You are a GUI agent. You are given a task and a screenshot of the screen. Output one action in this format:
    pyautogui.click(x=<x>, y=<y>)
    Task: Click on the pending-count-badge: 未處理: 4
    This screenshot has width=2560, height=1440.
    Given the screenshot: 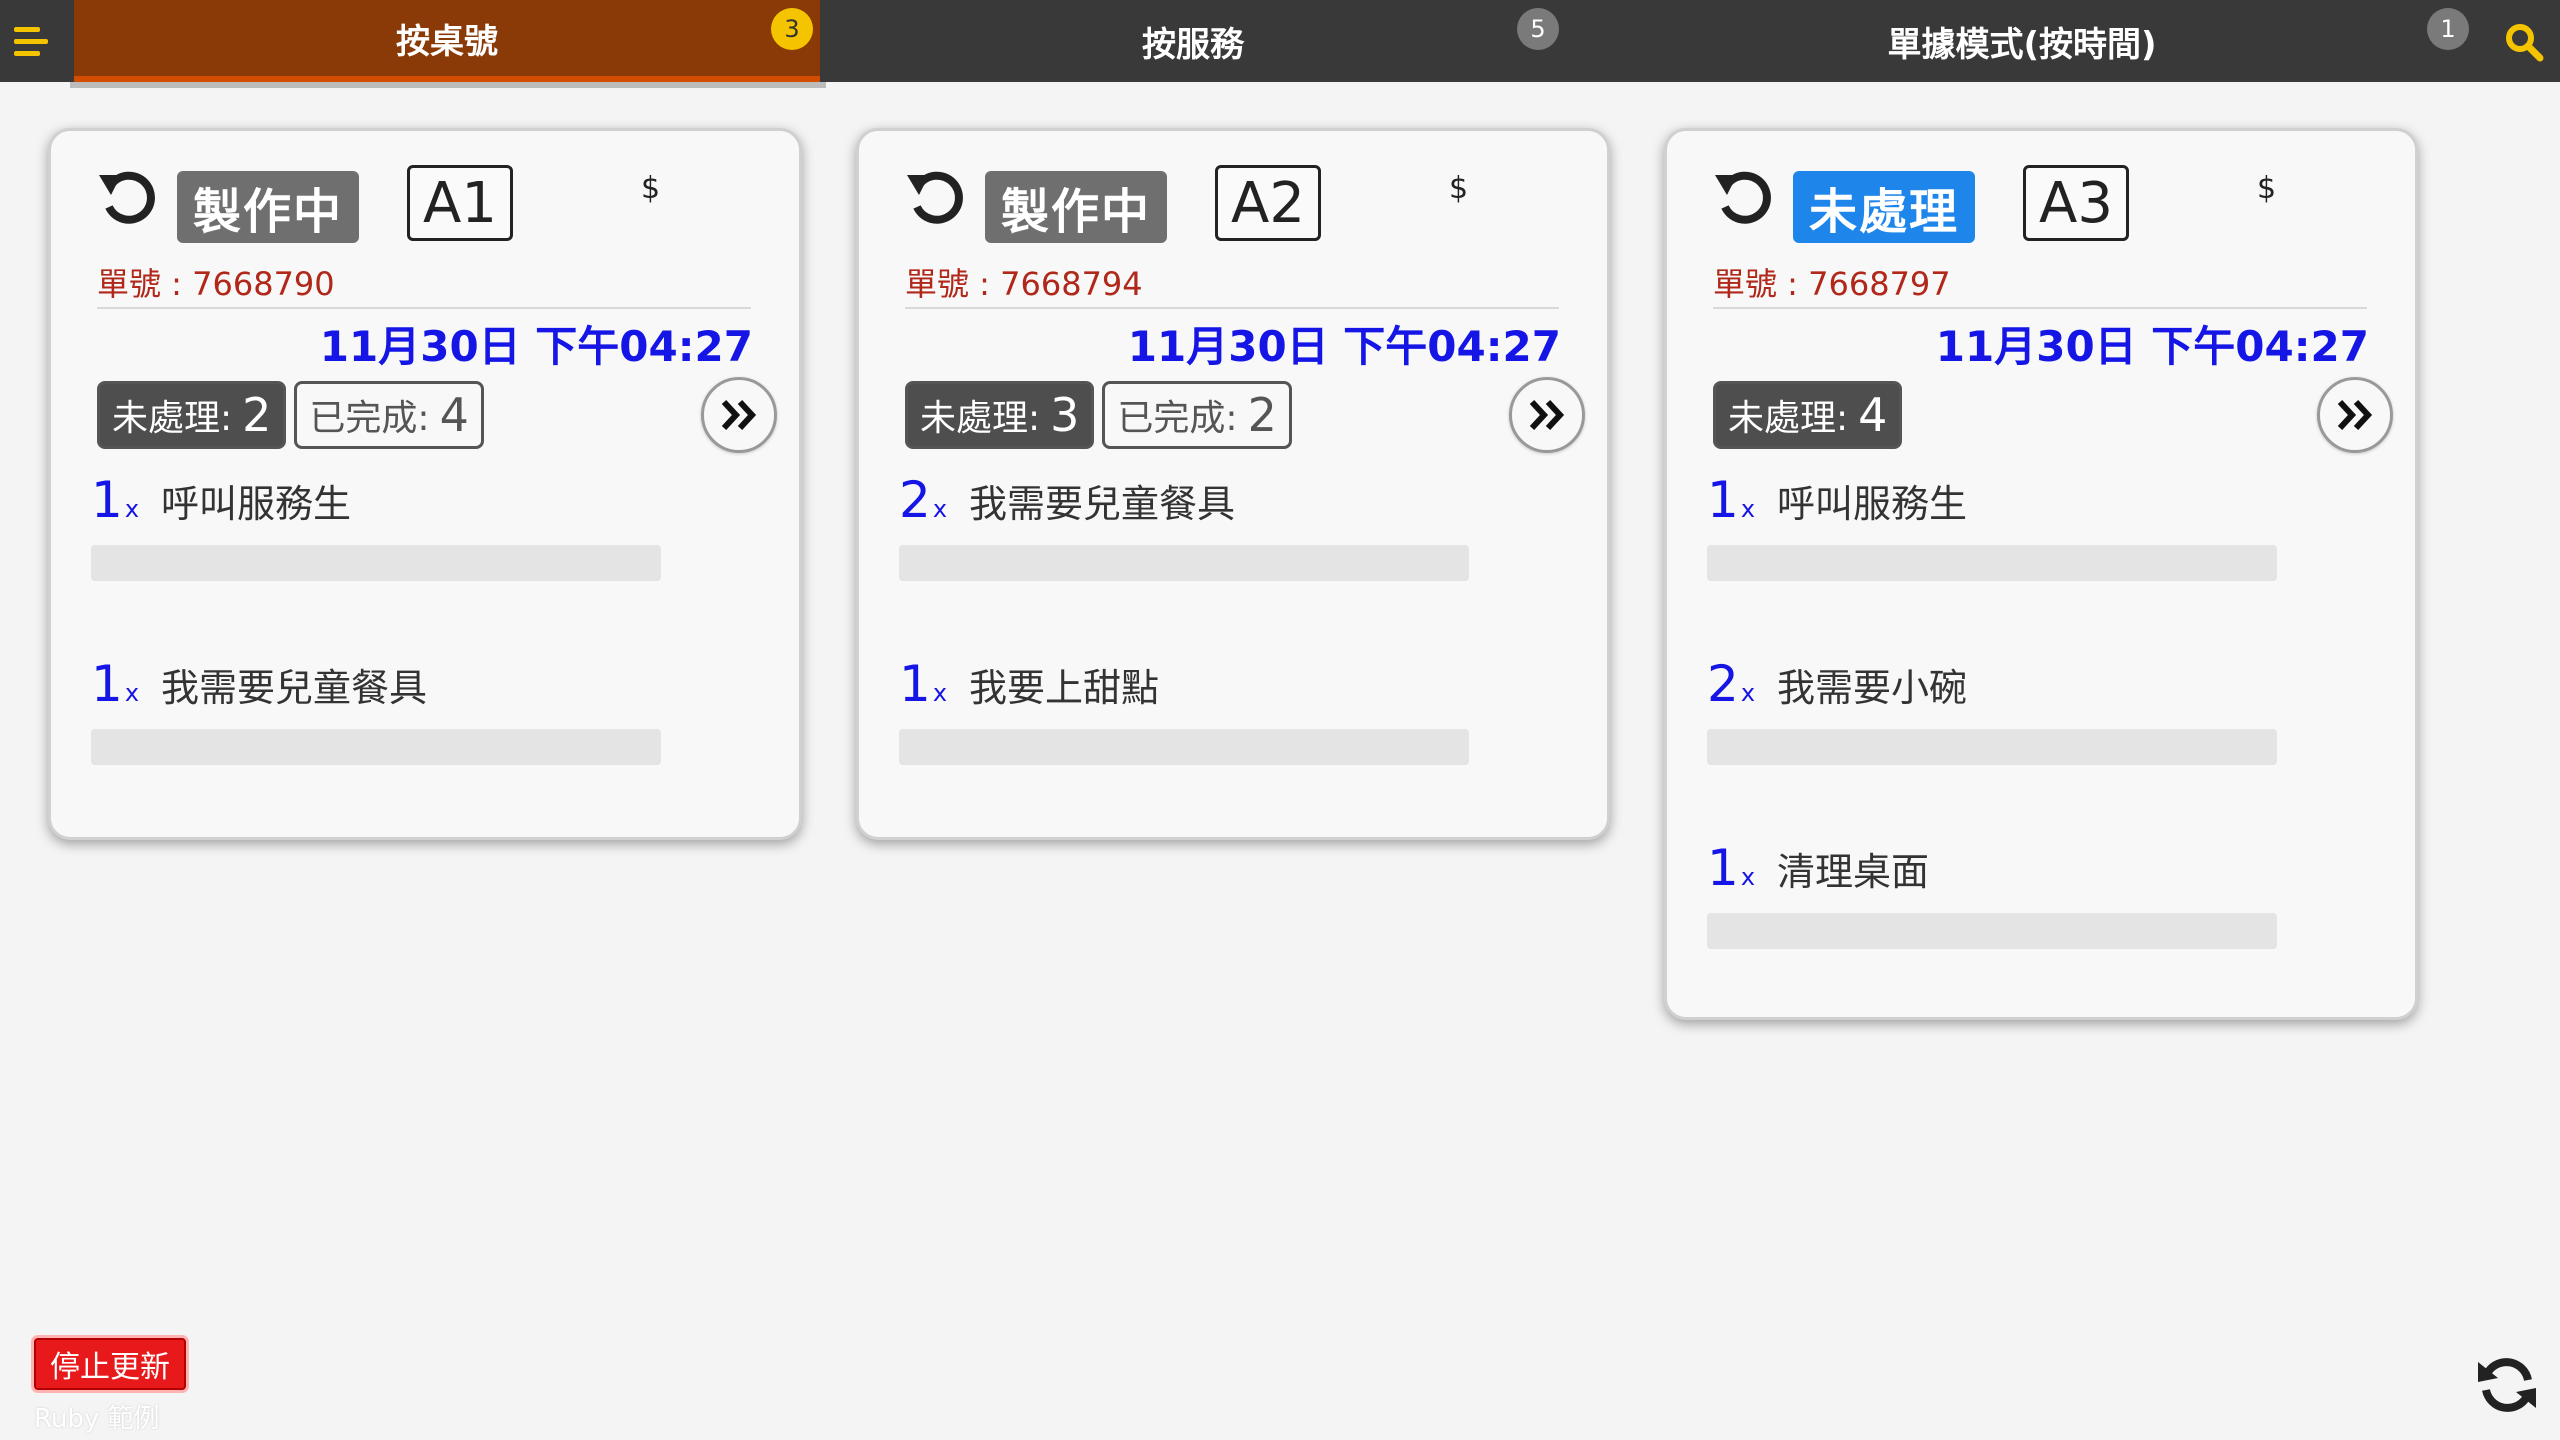 What is the action you would take?
    pyautogui.click(x=1808, y=415)
    